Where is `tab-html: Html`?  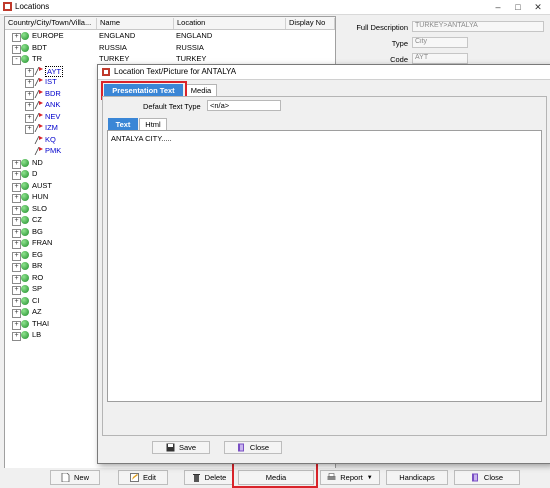
tab-html: Html is located at coordinates (153, 124).